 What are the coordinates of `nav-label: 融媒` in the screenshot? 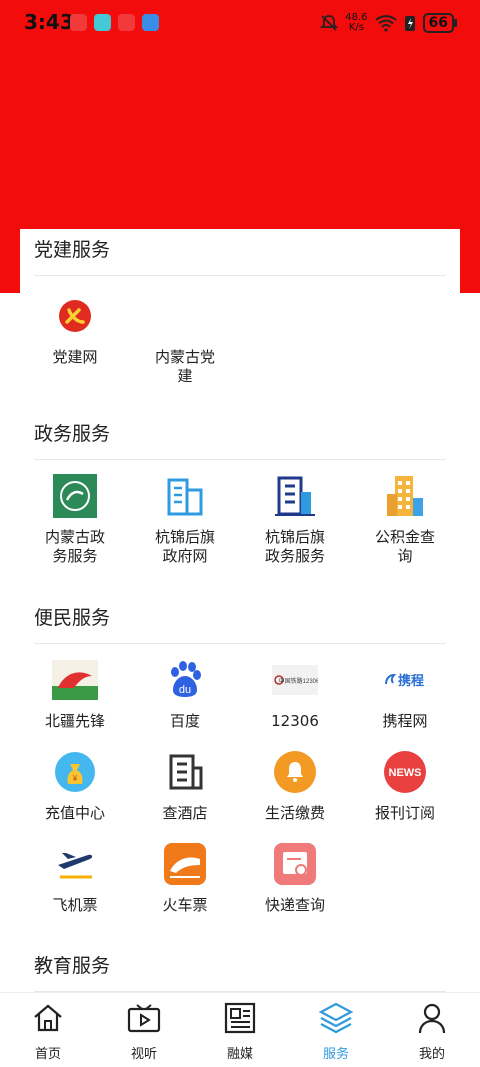 It's located at (239, 1054).